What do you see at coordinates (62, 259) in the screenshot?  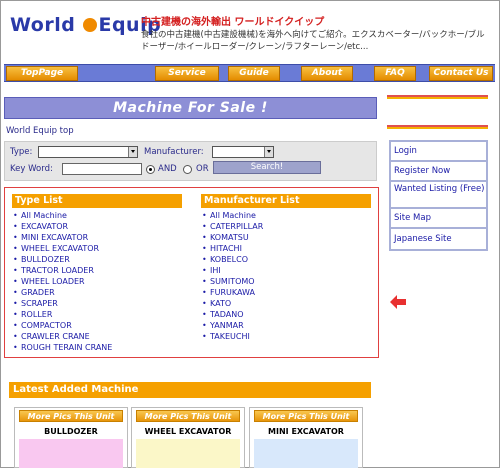 I see `list-item: BULLDOZER` at bounding box center [62, 259].